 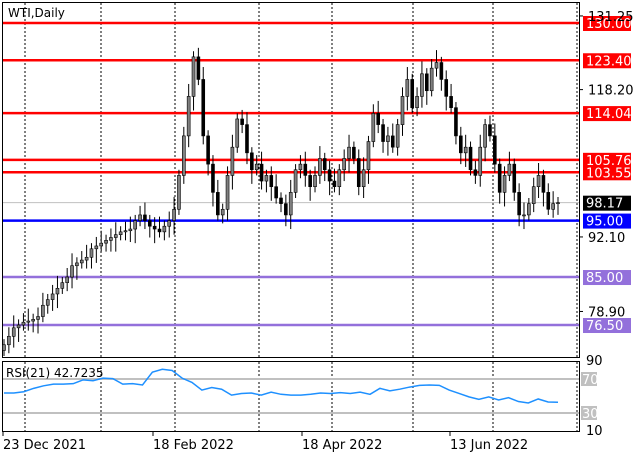 I want to click on level-label: 85.00, so click(x=604, y=278).